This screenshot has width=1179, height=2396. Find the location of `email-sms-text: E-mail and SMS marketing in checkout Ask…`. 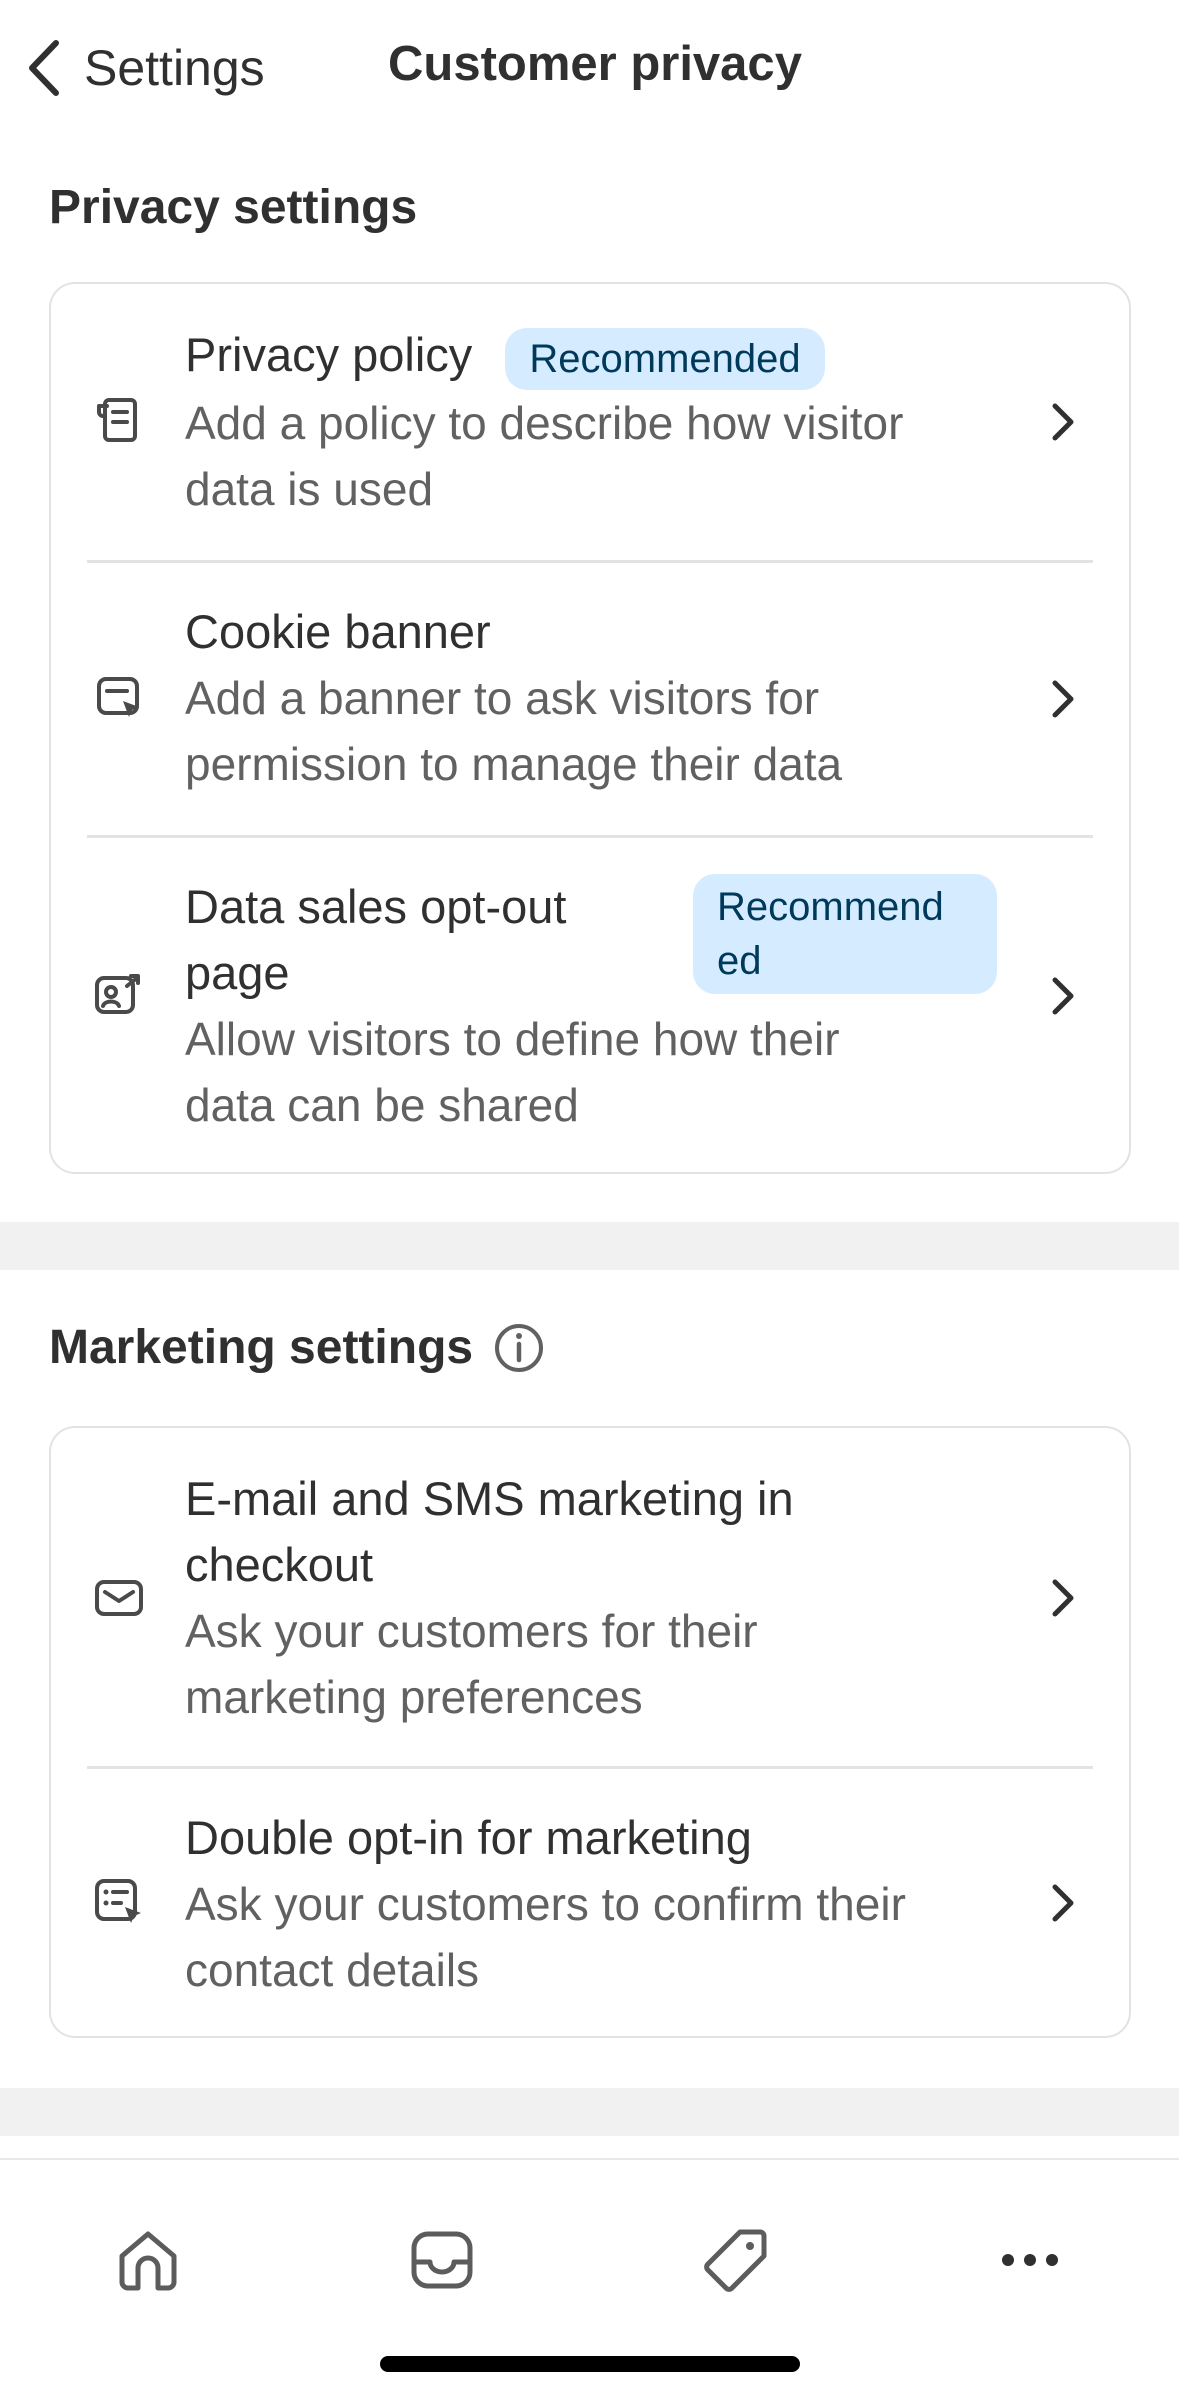

email-sms-text: E-mail and SMS marketing in checkout Ask… is located at coordinates (597, 1598).